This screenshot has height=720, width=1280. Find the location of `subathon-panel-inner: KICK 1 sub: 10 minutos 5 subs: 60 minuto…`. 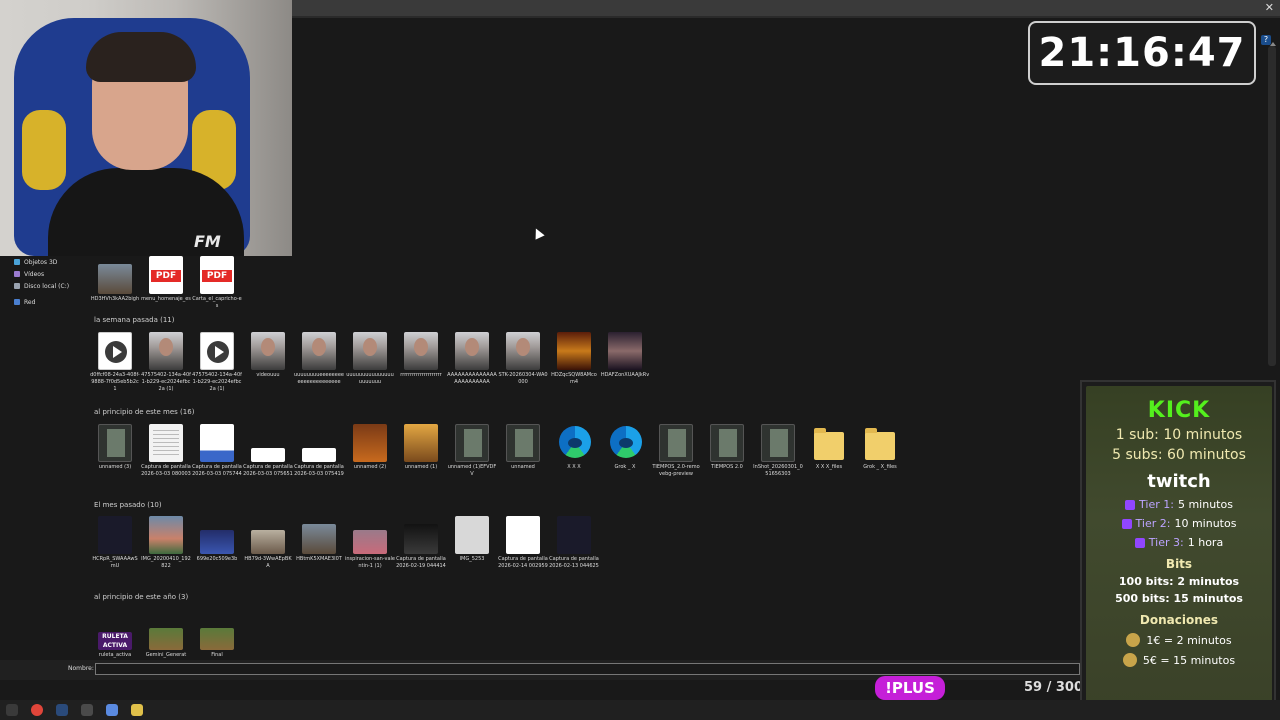

subathon-panel-inner: KICK 1 sub: 10 minutos 5 subs: 60 minuto… is located at coordinates (1179, 550).